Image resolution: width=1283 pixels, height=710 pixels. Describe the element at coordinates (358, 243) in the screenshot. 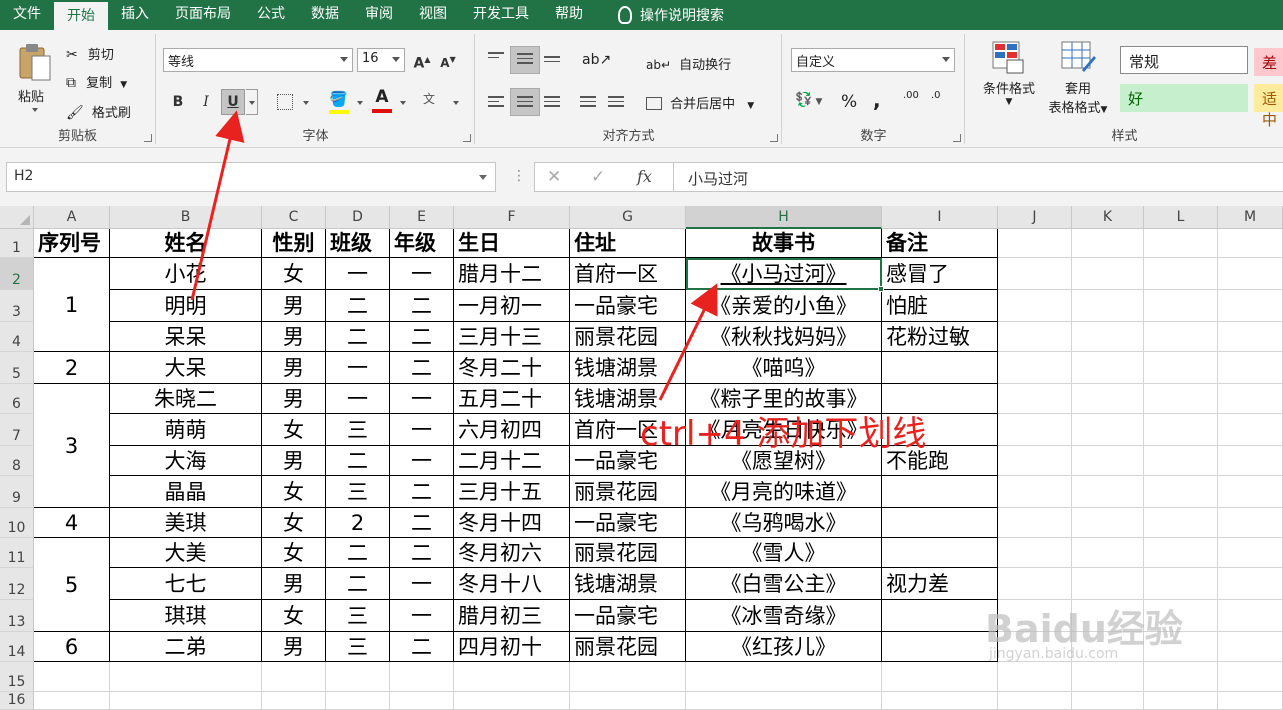

I see `header-cell-d: 班级` at that location.